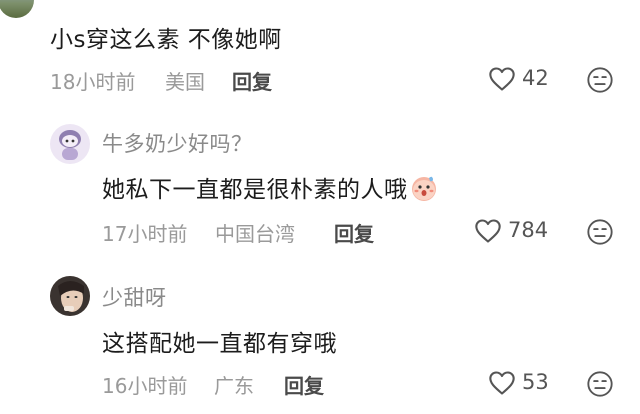  What do you see at coordinates (535, 382) in the screenshot?
I see `like-count: 53` at bounding box center [535, 382].